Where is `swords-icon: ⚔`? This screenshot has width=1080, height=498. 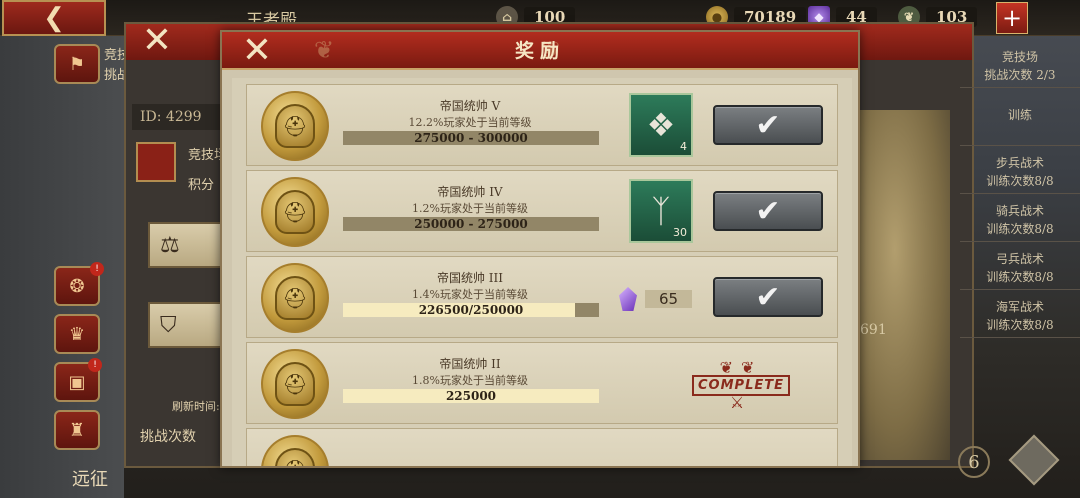
swords-icon: ⚔ is located at coordinates (741, 402).